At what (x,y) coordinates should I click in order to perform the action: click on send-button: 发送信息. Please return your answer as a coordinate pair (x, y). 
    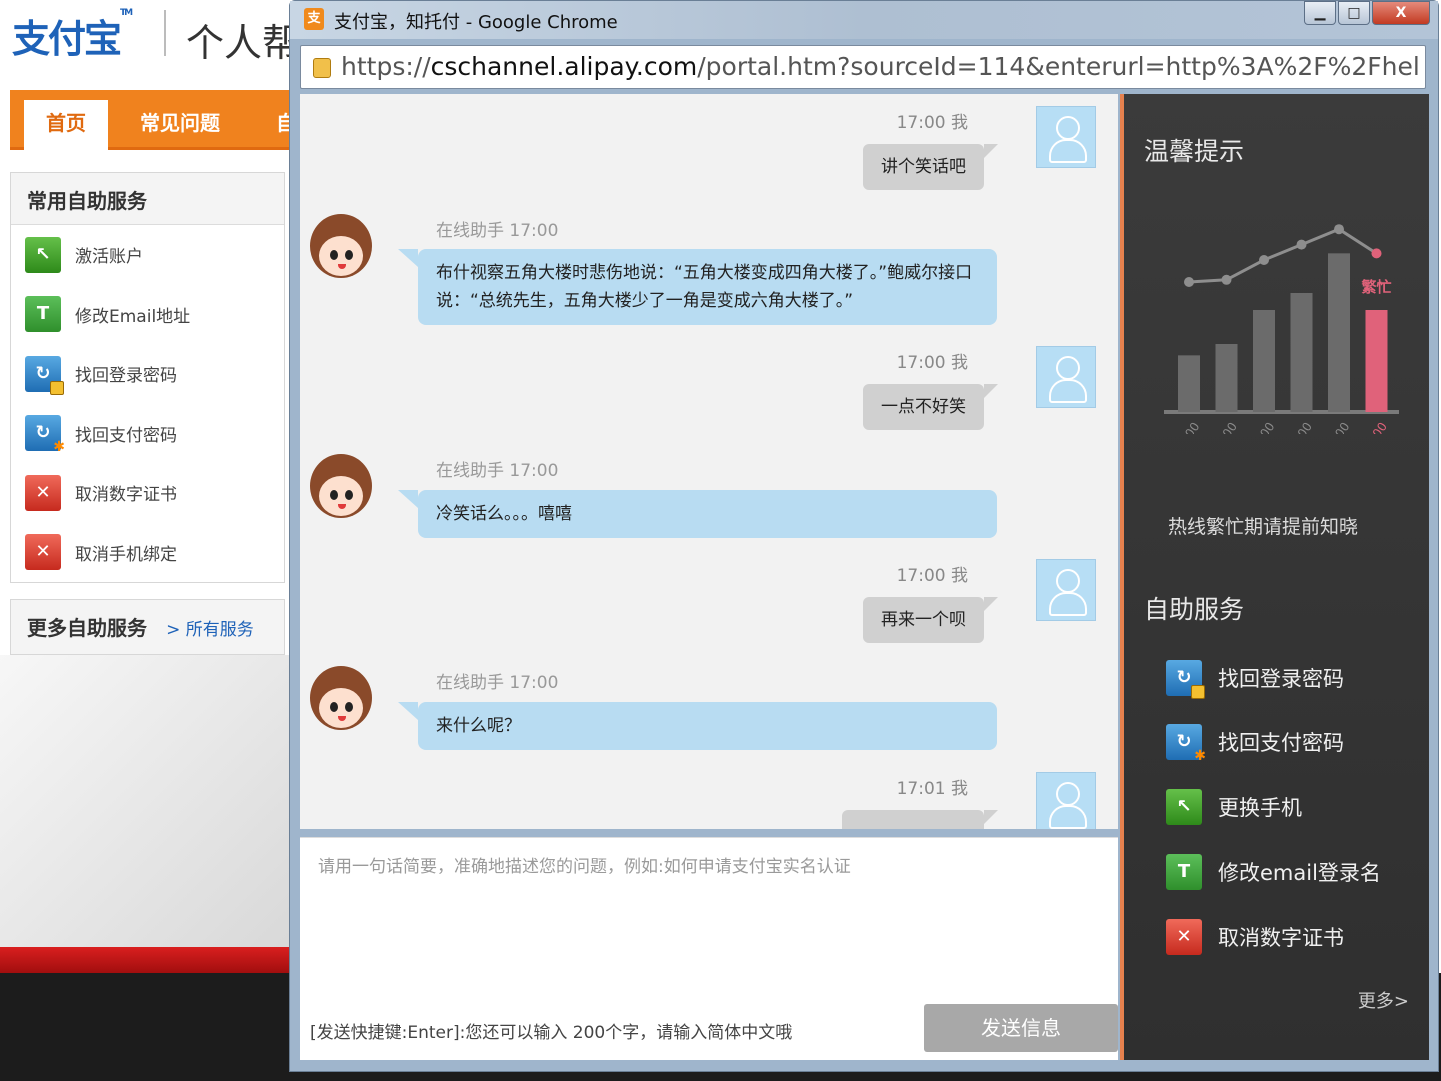
    Looking at the image, I should click on (1021, 1028).